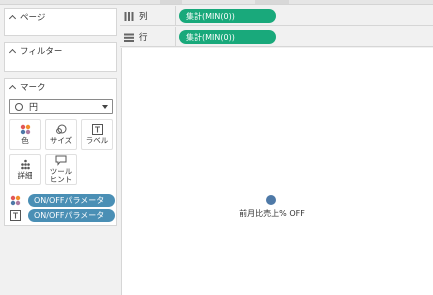 Image resolution: width=433 pixels, height=295 pixels. What do you see at coordinates (272, 213) in the screenshot?
I see `mark-label: 前月比売上% OFF` at bounding box center [272, 213].